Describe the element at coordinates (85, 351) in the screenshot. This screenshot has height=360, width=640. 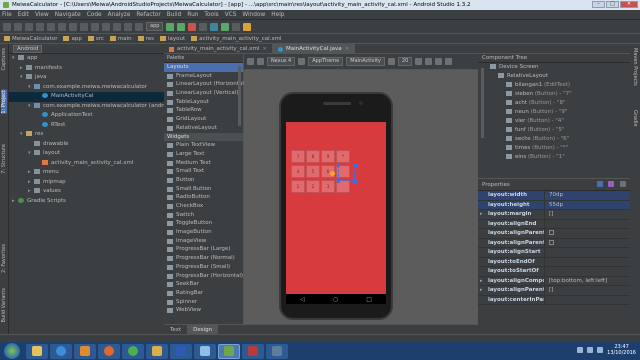
I see `media-taskbar-icon` at that location.